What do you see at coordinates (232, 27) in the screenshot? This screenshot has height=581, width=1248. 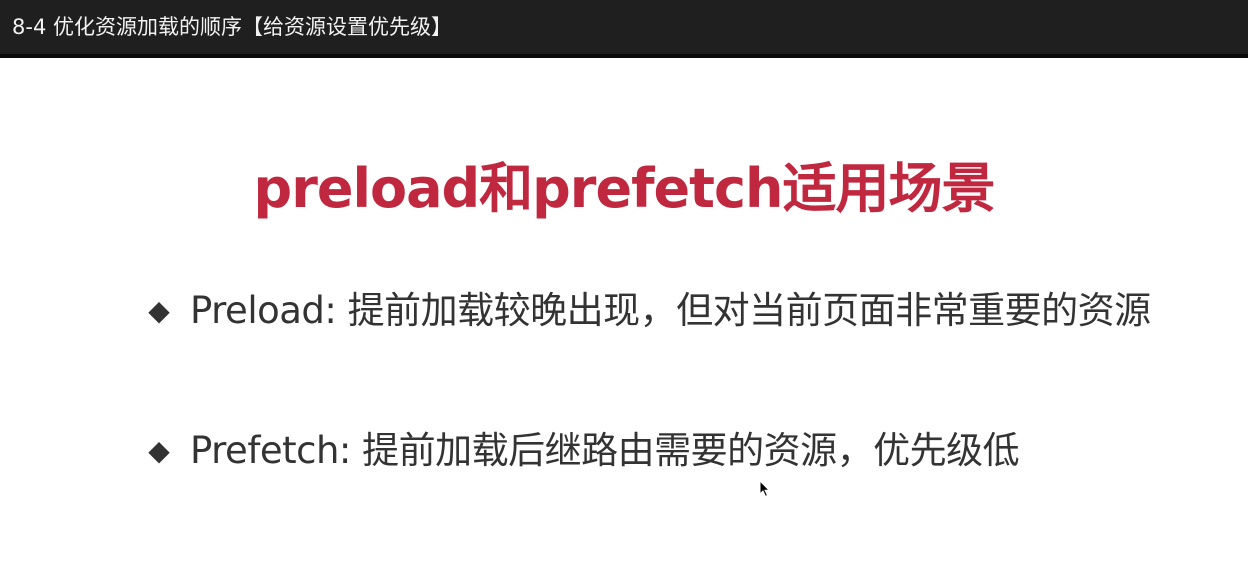 I see `window-title: 8-4 优化资源加载的顺序【给资源设置优先级】` at bounding box center [232, 27].